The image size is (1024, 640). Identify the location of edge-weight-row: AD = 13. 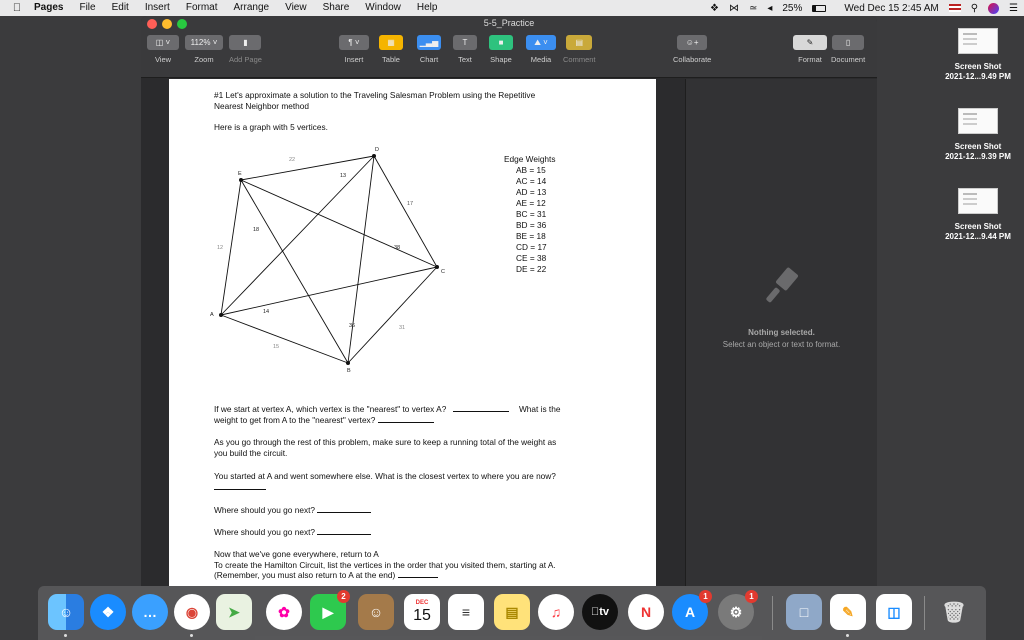
(531, 192).